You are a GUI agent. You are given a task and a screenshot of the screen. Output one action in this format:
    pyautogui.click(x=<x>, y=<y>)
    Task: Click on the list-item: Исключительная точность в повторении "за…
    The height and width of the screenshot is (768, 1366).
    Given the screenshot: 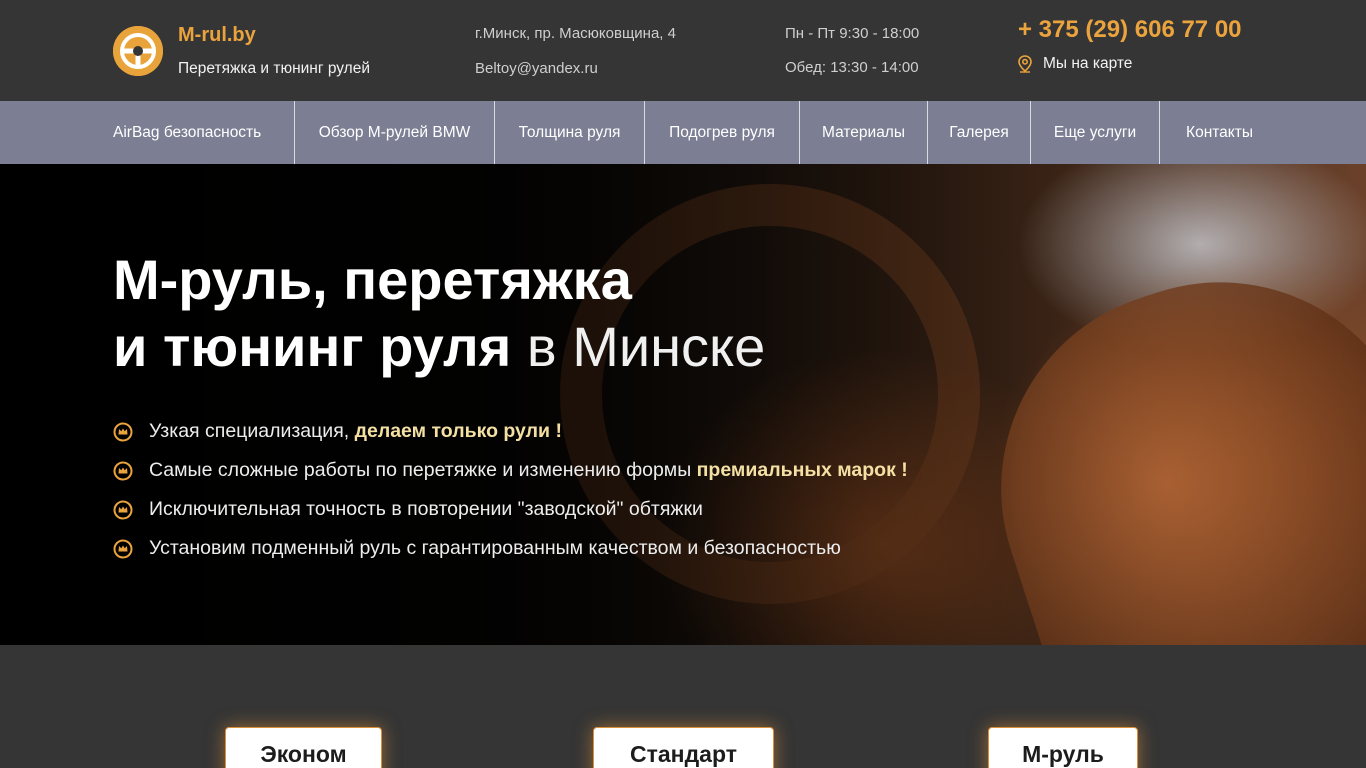 What is the action you would take?
    pyautogui.click(x=510, y=509)
    